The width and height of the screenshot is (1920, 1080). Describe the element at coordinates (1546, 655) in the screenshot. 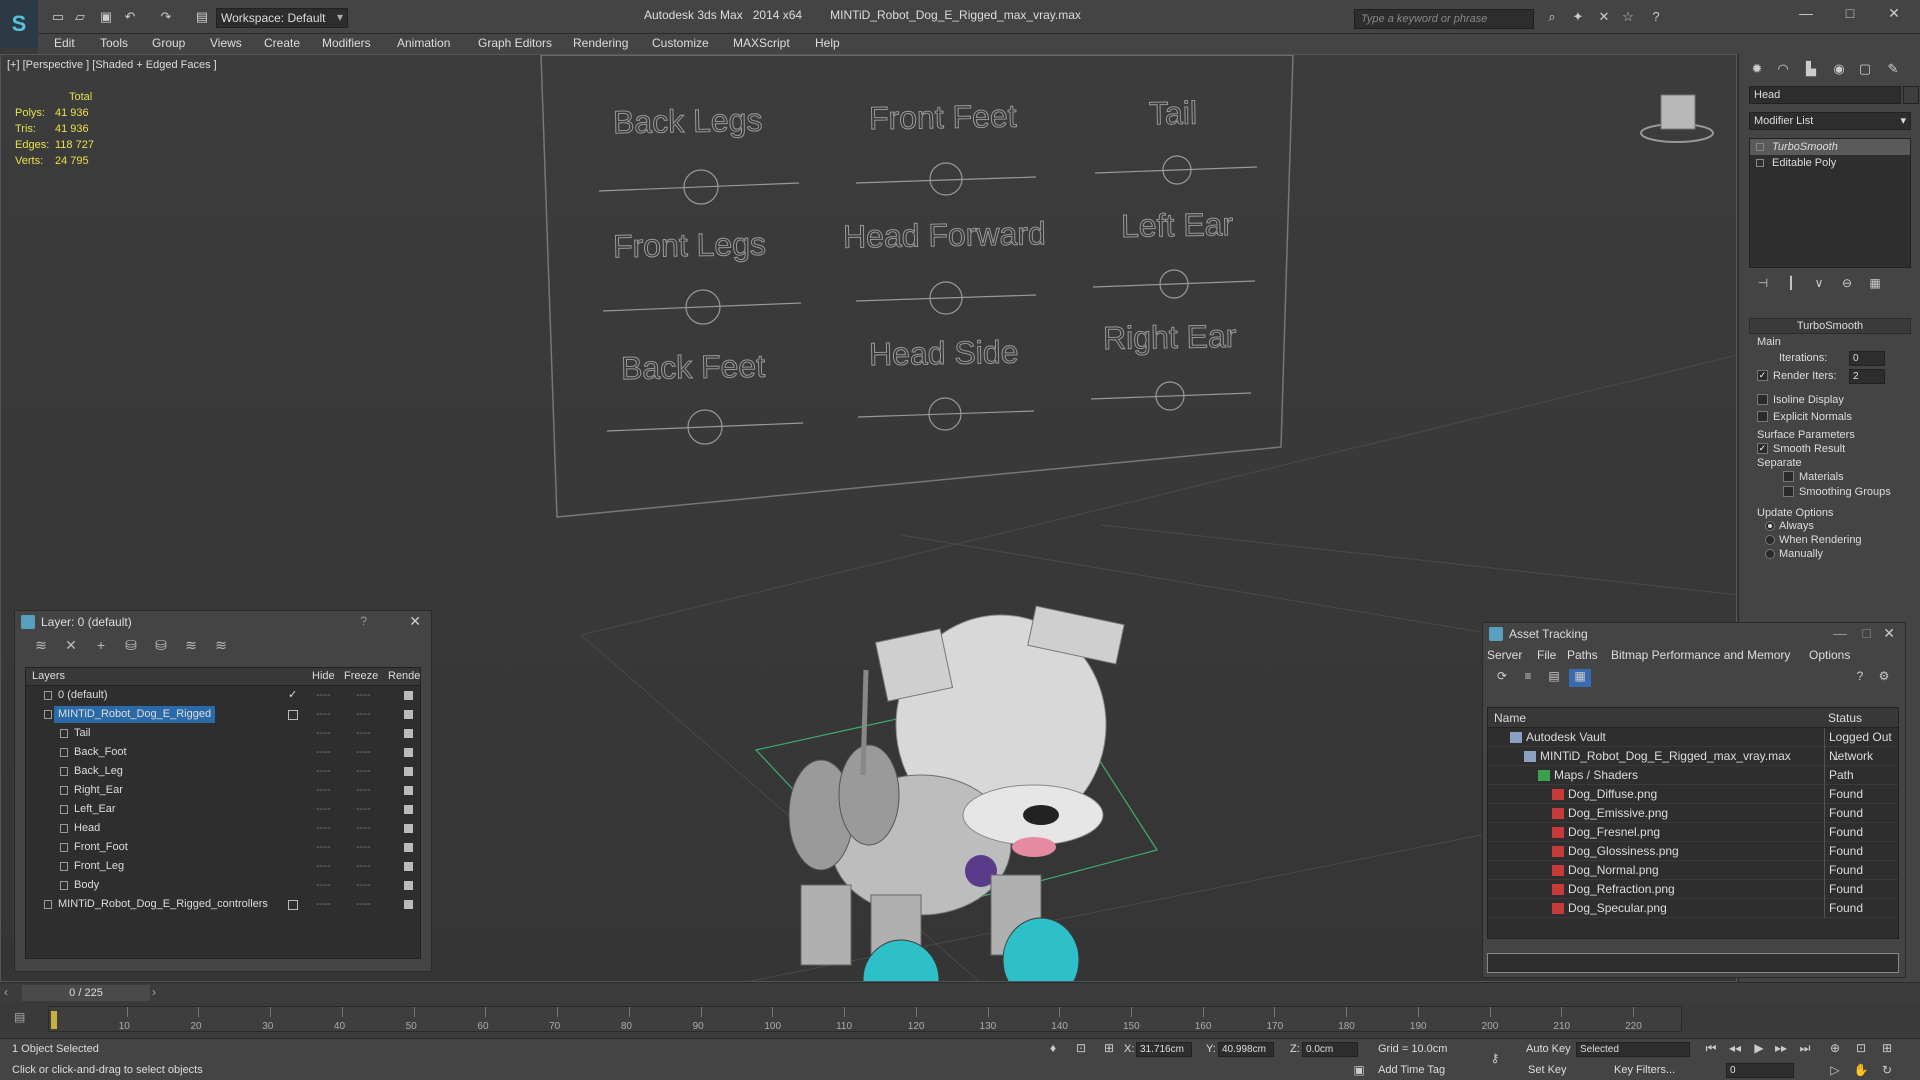

I see `asset-menu-file: File` at that location.